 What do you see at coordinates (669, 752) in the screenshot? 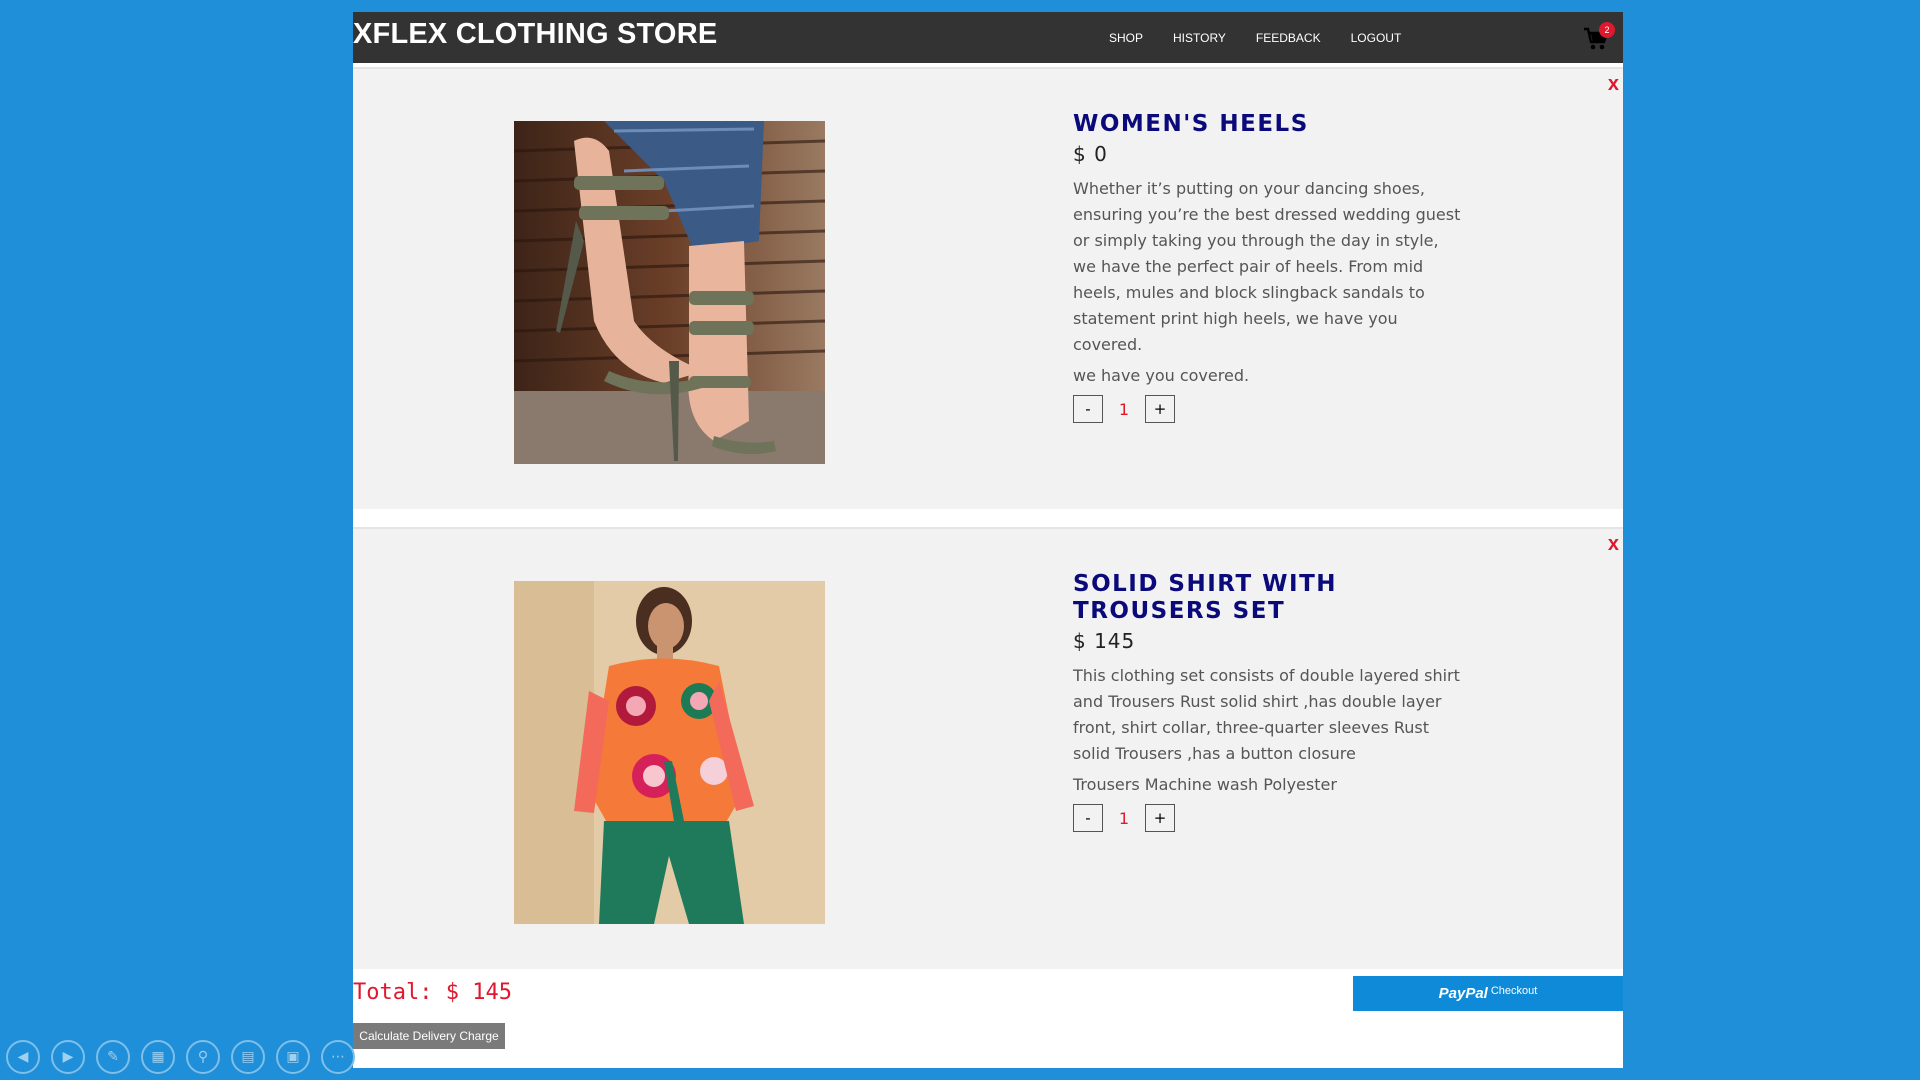
I see `product-image-shirt-set` at bounding box center [669, 752].